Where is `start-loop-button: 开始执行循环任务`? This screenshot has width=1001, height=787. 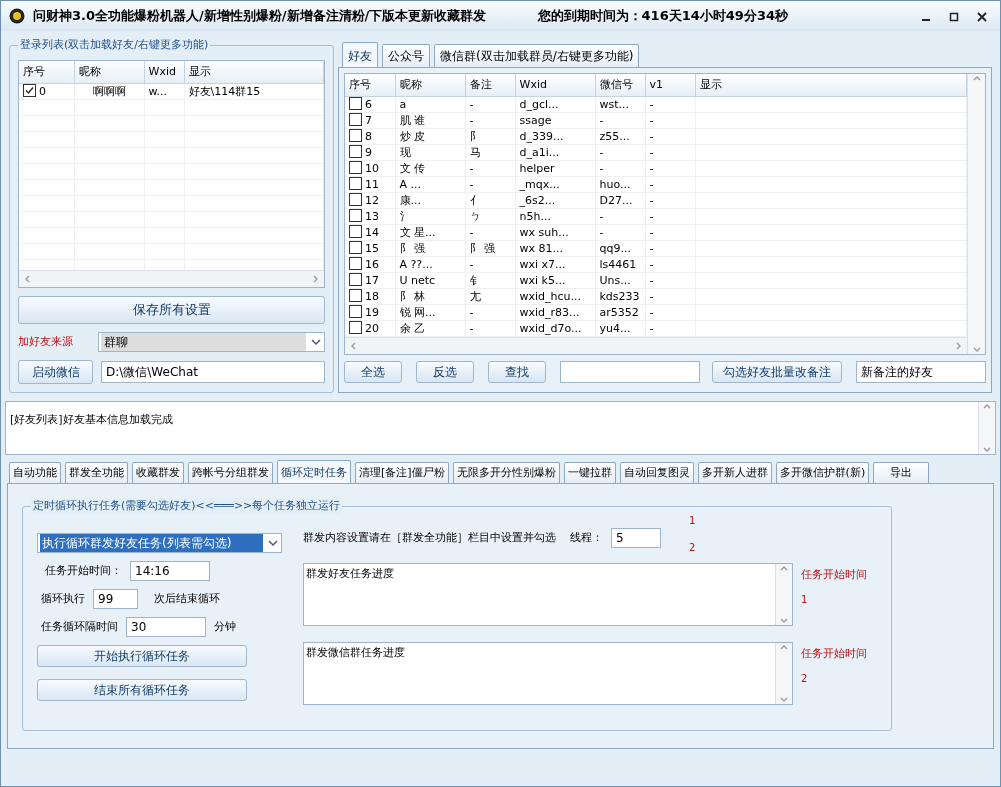
start-loop-button: 开始执行循环任务 is located at coordinates (142, 656).